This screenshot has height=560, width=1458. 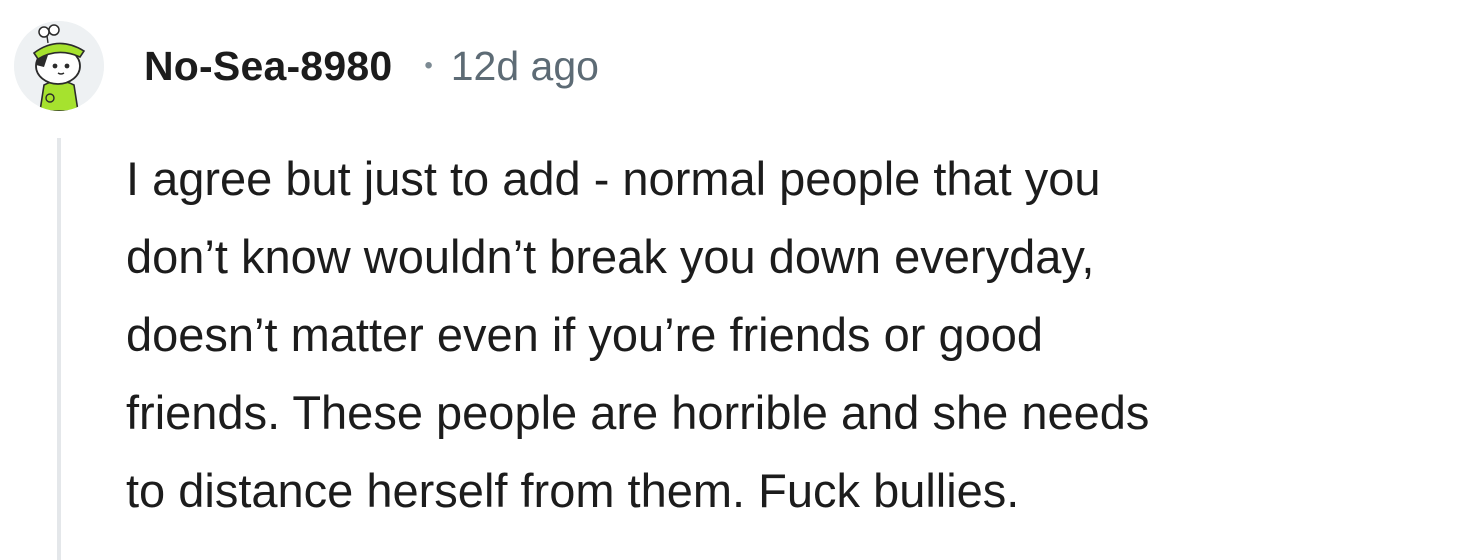 I want to click on username-link: No-Sea-8980, so click(x=268, y=66).